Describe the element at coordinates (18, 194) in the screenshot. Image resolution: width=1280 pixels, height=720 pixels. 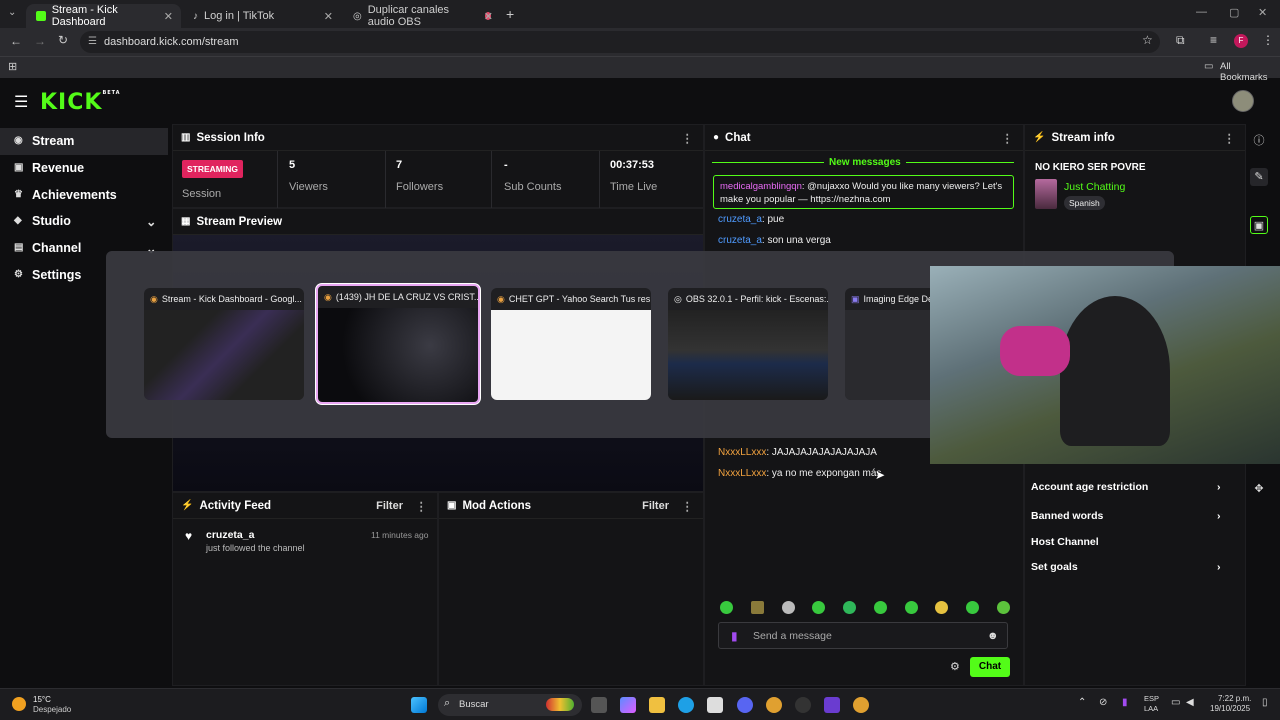
I see `trophy-icon: ♛` at that location.